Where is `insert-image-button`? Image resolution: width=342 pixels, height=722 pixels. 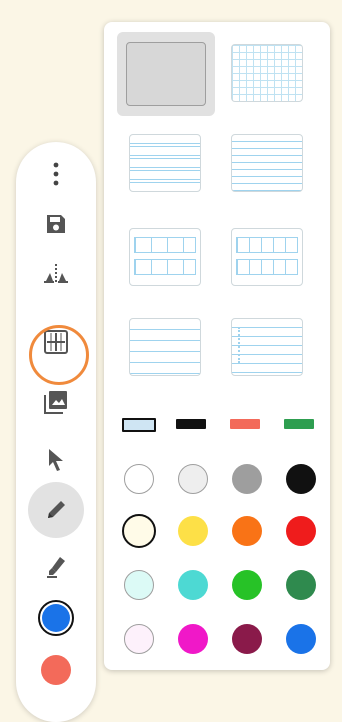 insert-image-button is located at coordinates (56, 402).